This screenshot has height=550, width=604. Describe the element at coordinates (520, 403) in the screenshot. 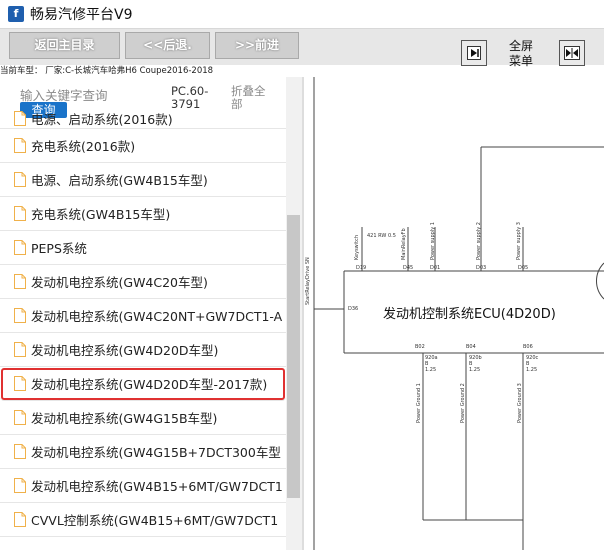

I see `wire-label: Power Ground 3` at that location.